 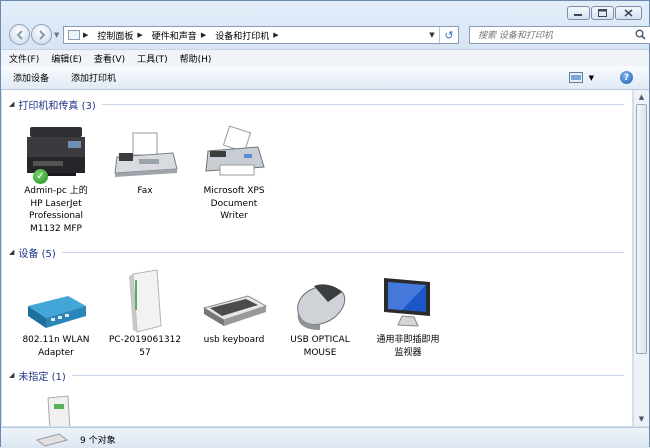 I want to click on monitor-icon, so click(x=407, y=302).